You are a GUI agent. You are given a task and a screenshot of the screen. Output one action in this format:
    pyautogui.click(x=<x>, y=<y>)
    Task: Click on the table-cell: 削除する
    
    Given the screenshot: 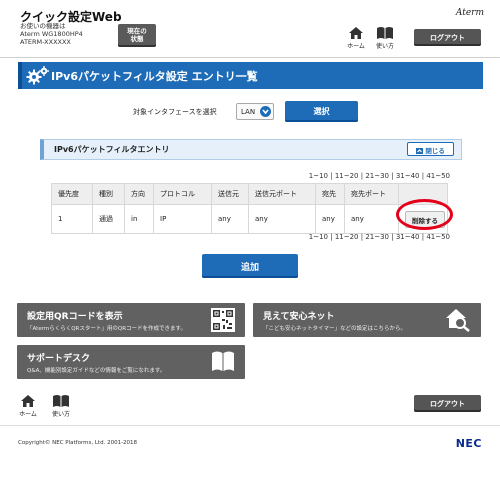 What is the action you would take?
    pyautogui.click(x=423, y=219)
    